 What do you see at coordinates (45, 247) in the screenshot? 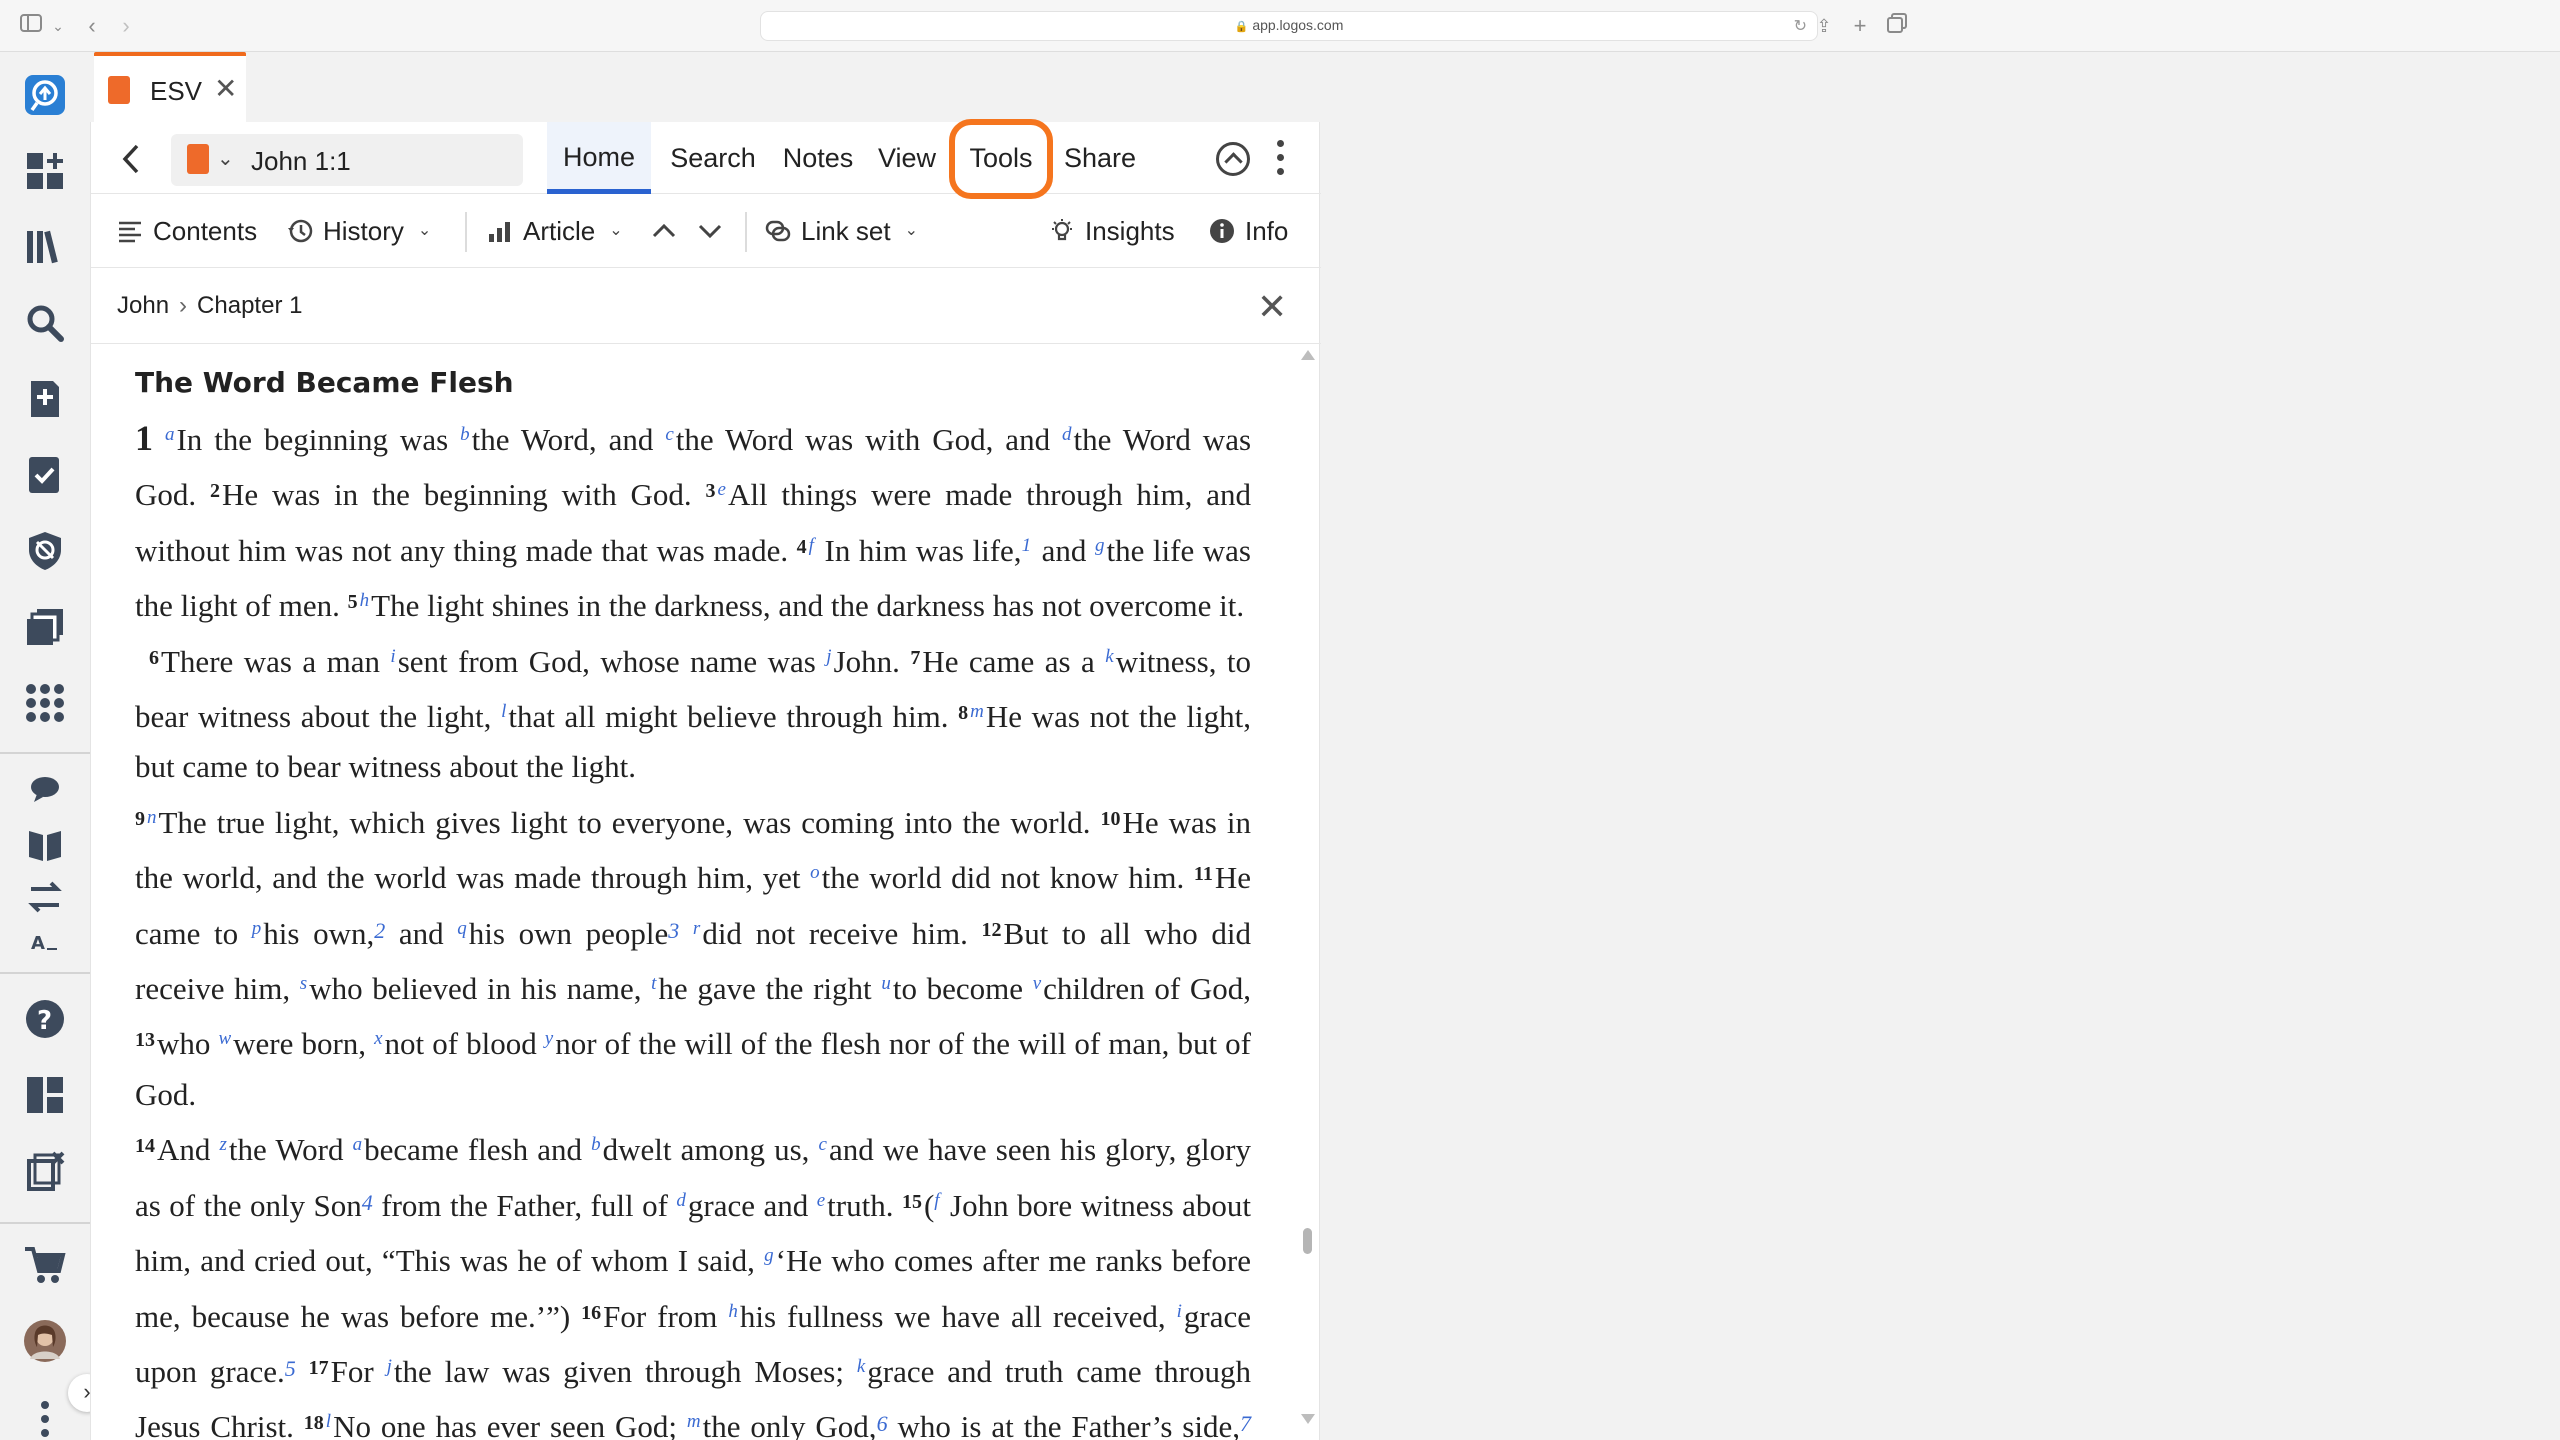
I see `library-icon` at bounding box center [45, 247].